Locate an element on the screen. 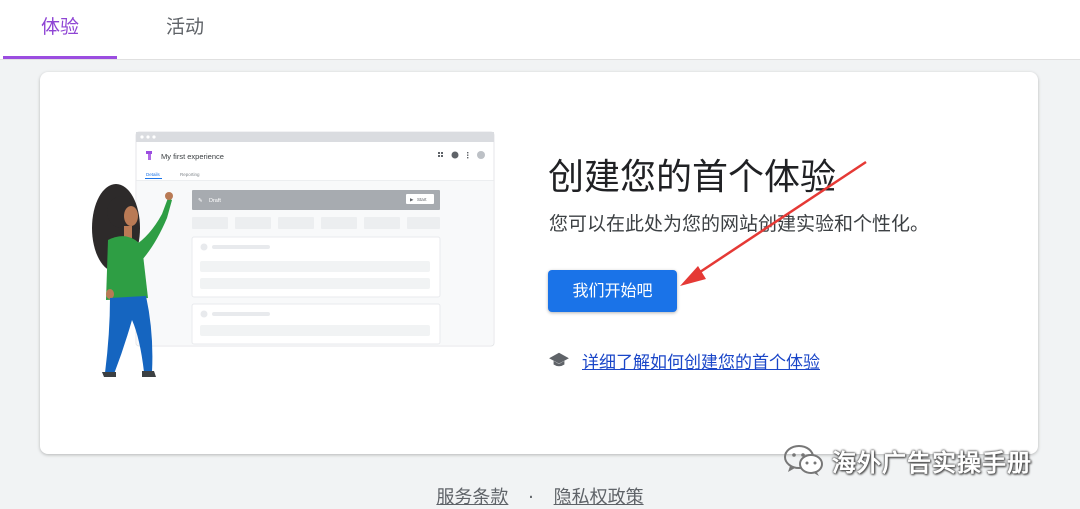 This screenshot has height=509, width=1080. page-title: 创建您的首个体验 is located at coordinates (692, 177).